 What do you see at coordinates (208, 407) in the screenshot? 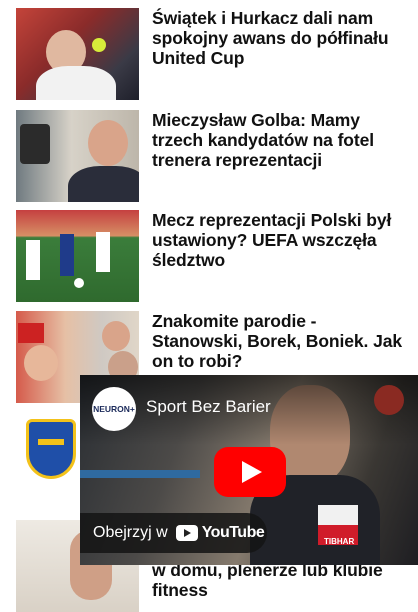
I see `video-title: Sport Bez Barier` at bounding box center [208, 407].